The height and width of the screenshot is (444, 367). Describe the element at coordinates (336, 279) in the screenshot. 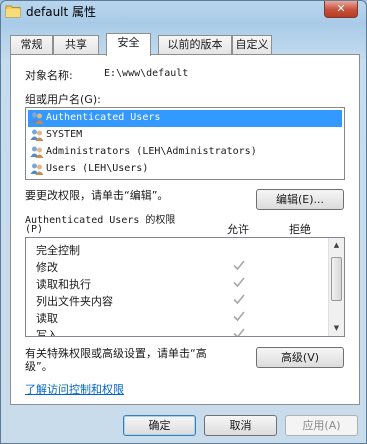

I see `scroll-thumb` at that location.